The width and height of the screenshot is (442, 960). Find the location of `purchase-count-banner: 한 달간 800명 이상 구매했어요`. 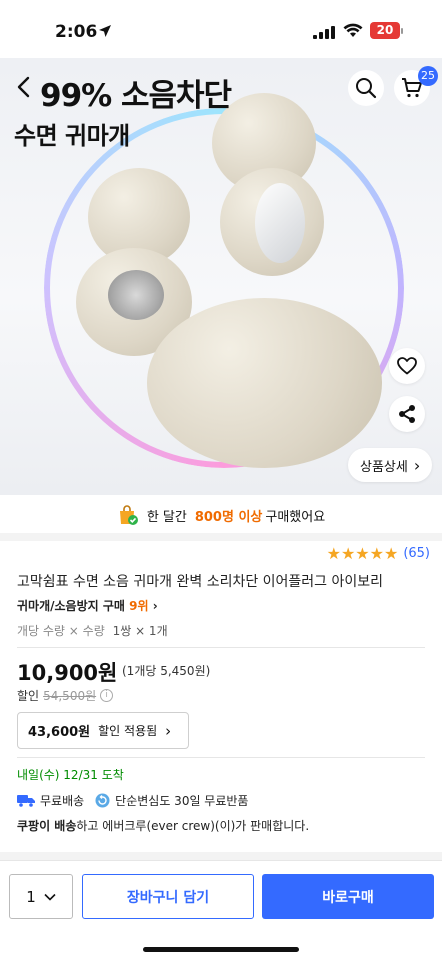

purchase-count-banner: 한 달간 800명 이상 구매했어요 is located at coordinates (221, 515).